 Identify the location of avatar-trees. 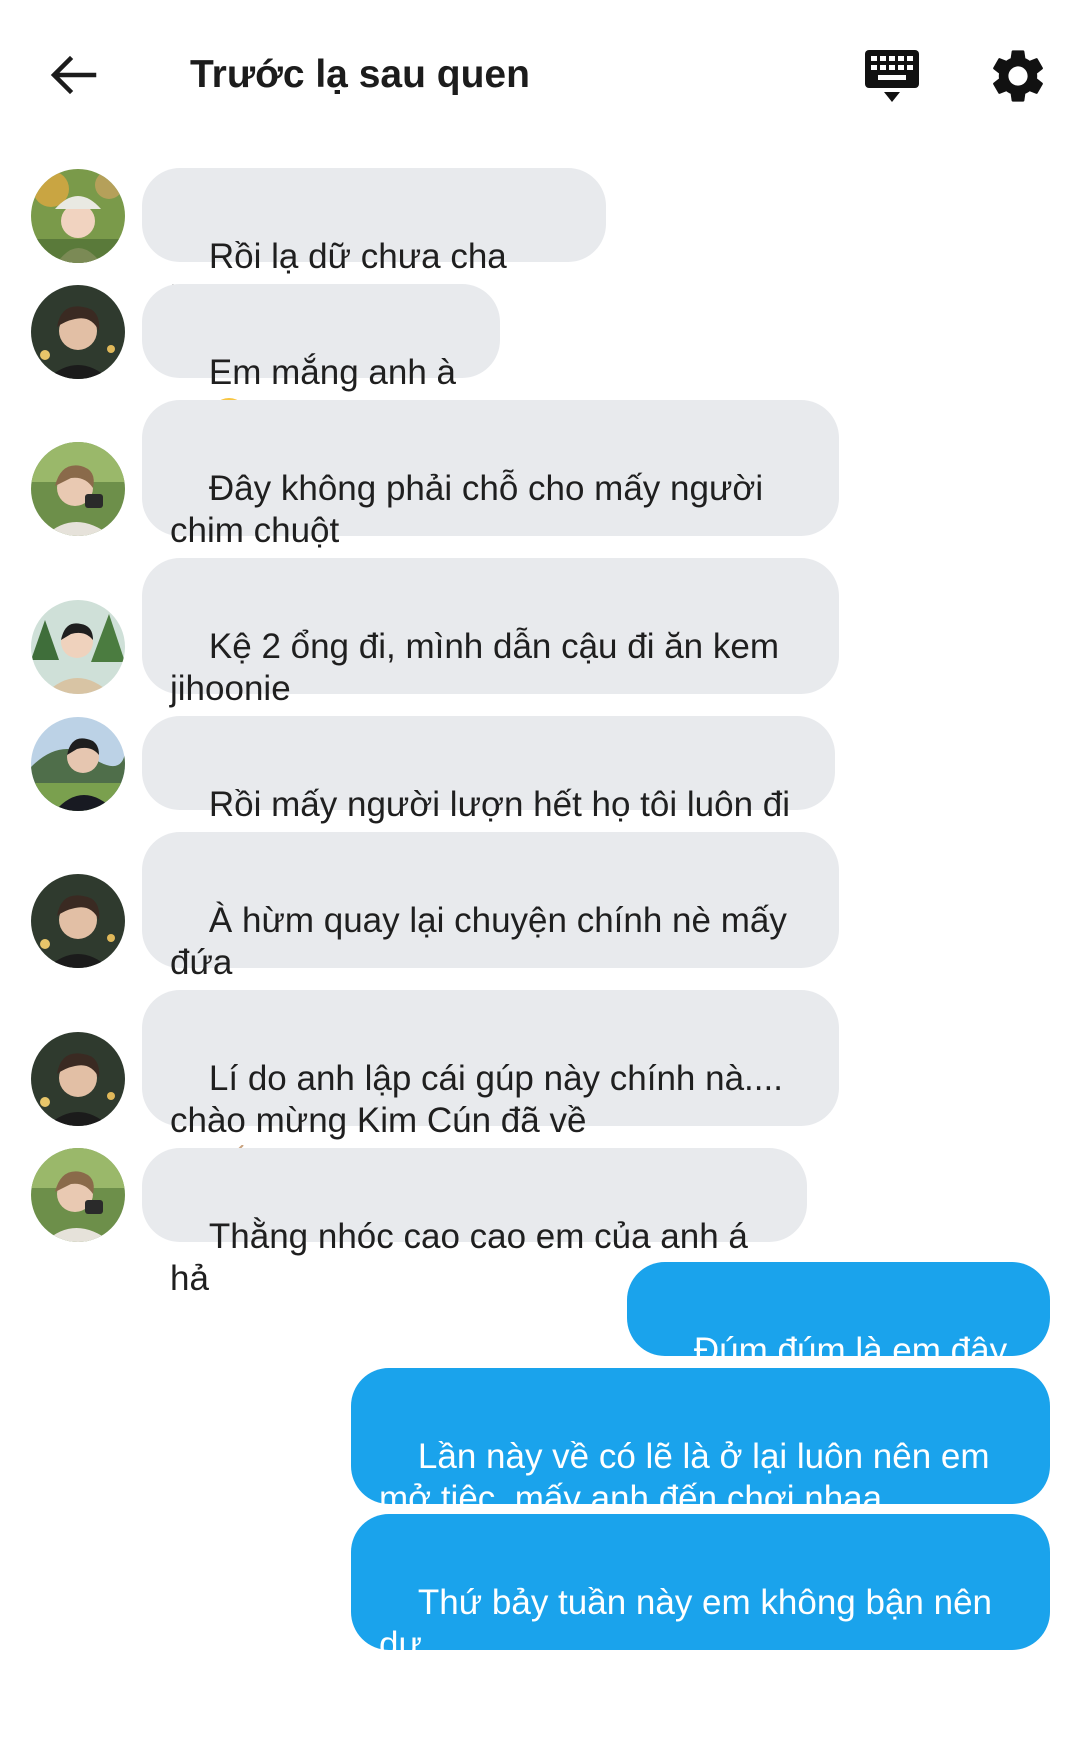
(78, 647).